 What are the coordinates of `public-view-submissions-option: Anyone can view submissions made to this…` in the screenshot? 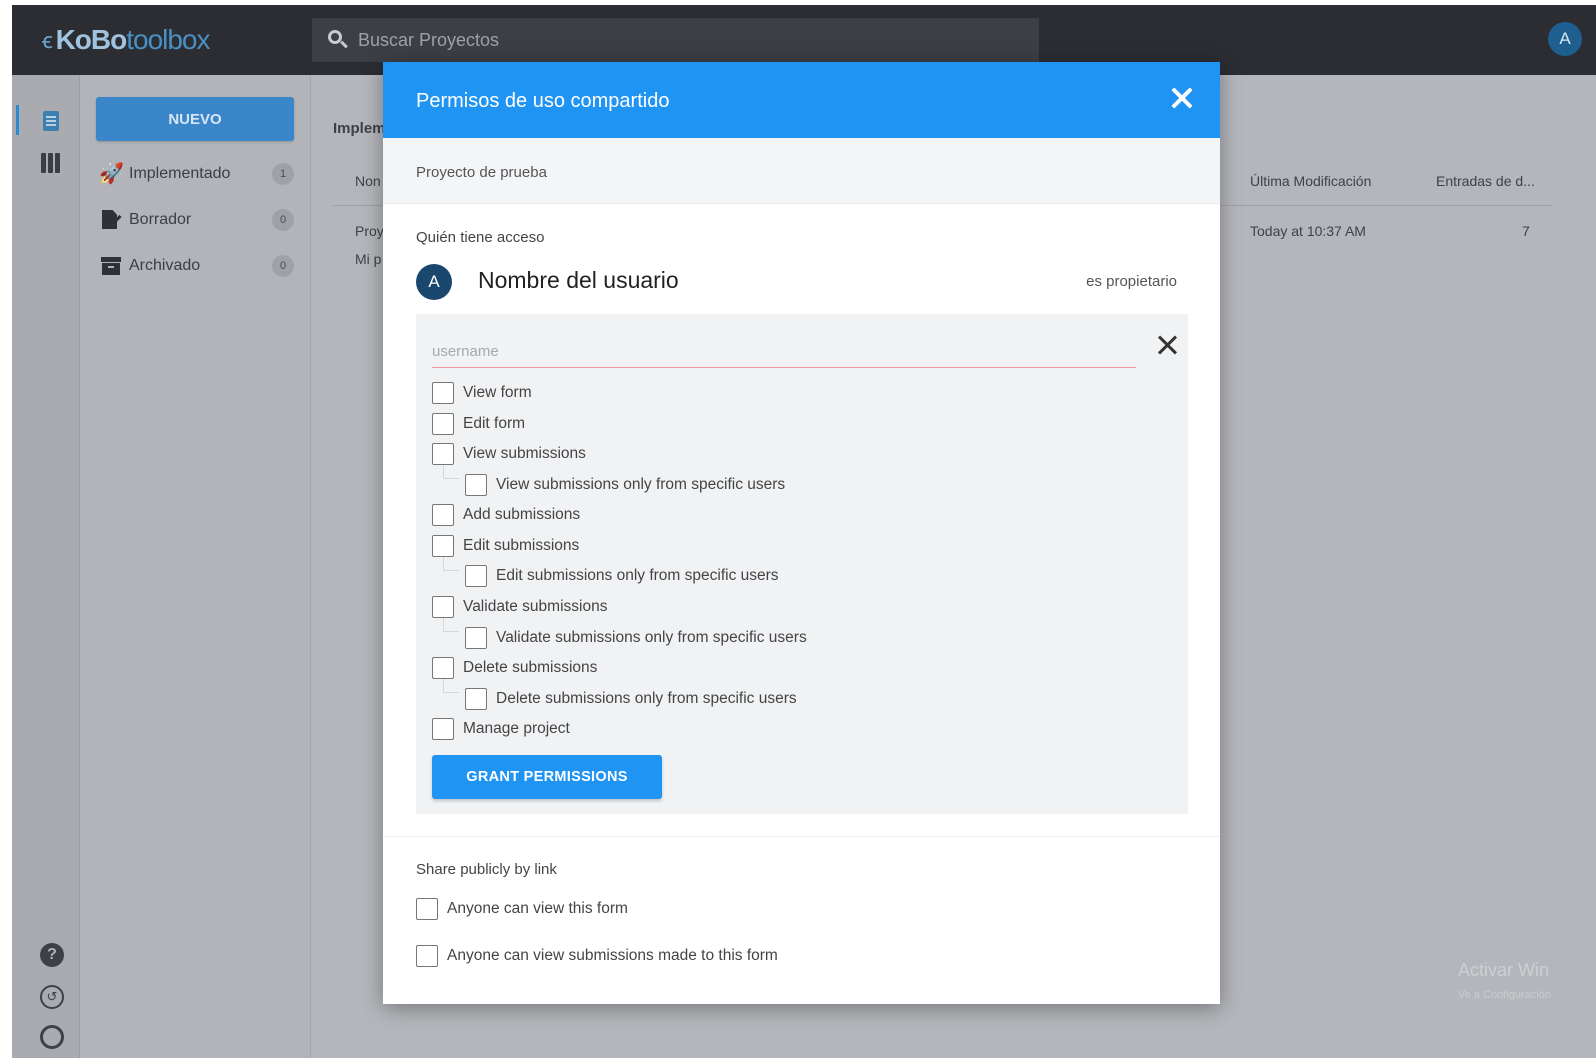 It's located at (597, 956).